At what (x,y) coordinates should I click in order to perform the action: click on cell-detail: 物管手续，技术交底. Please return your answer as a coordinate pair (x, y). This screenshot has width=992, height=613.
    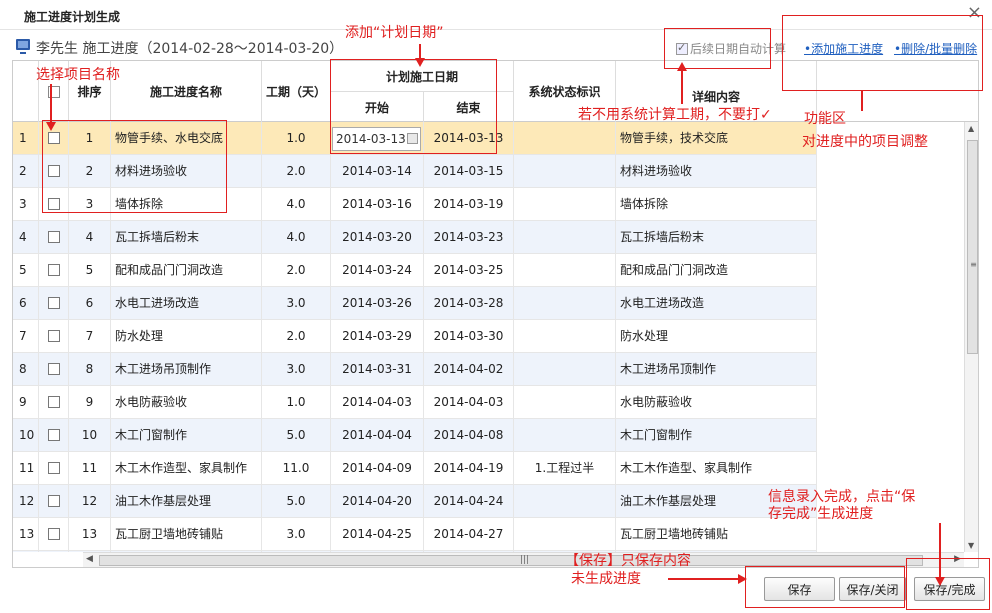
    Looking at the image, I should click on (716, 138).